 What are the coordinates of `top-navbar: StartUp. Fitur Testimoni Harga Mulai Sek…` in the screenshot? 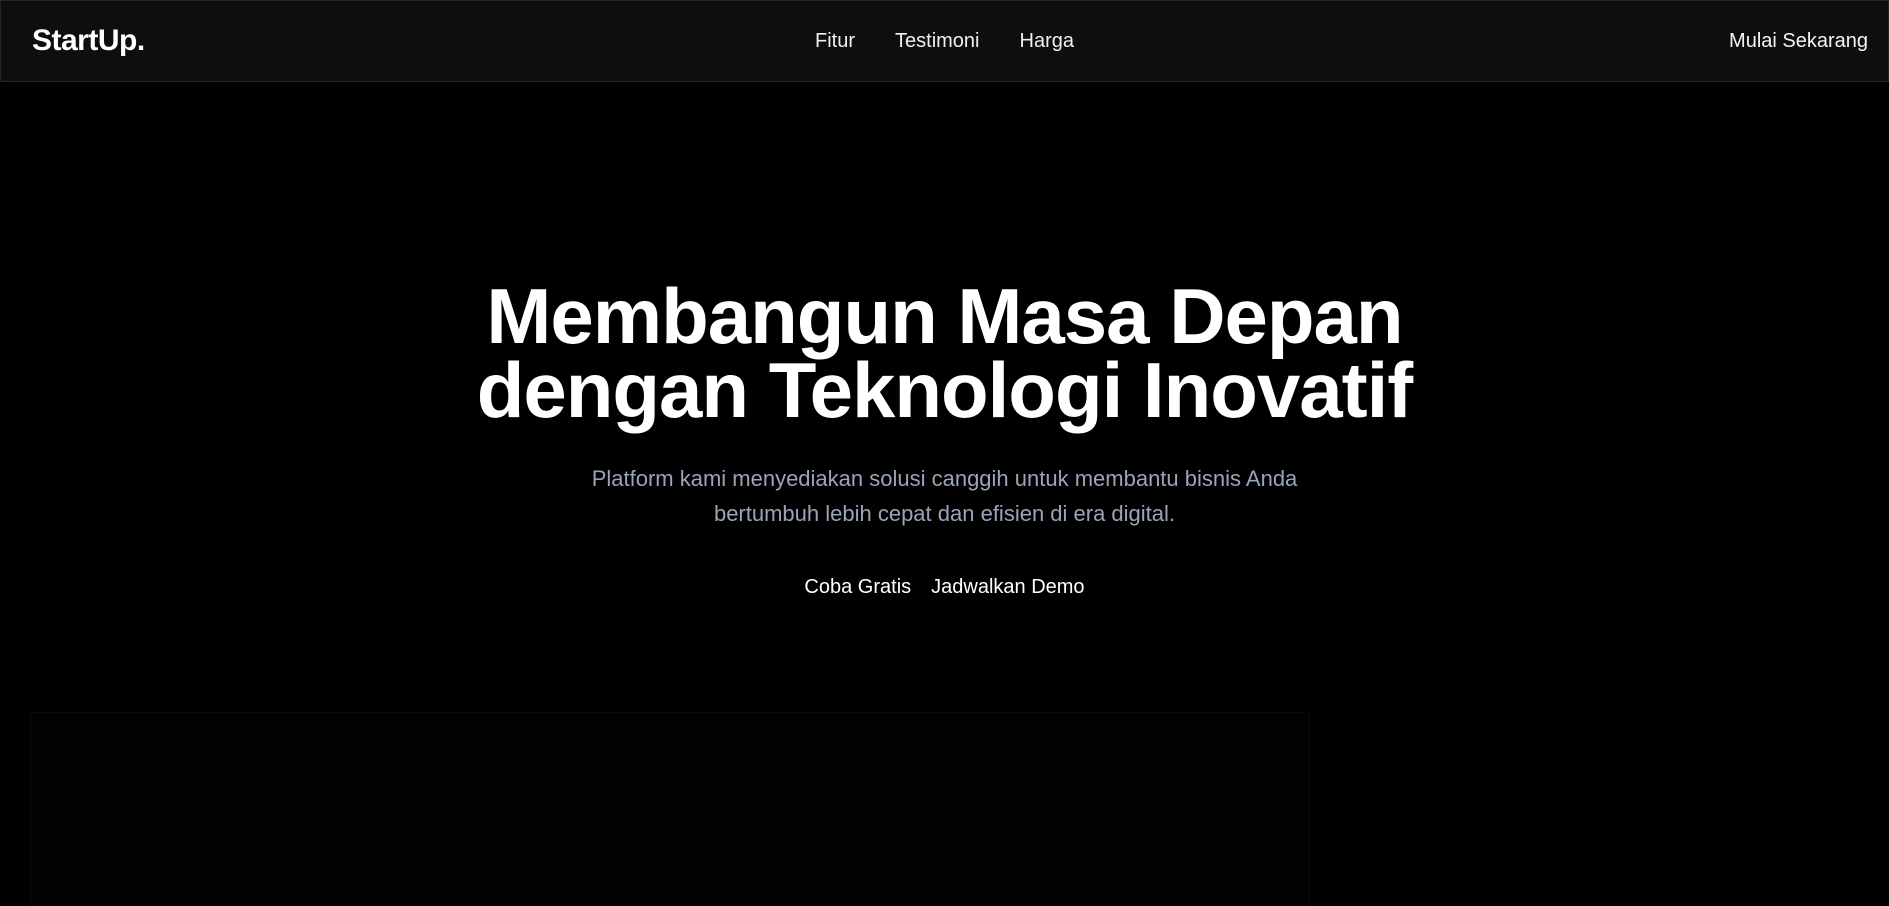 It's located at (944, 41).